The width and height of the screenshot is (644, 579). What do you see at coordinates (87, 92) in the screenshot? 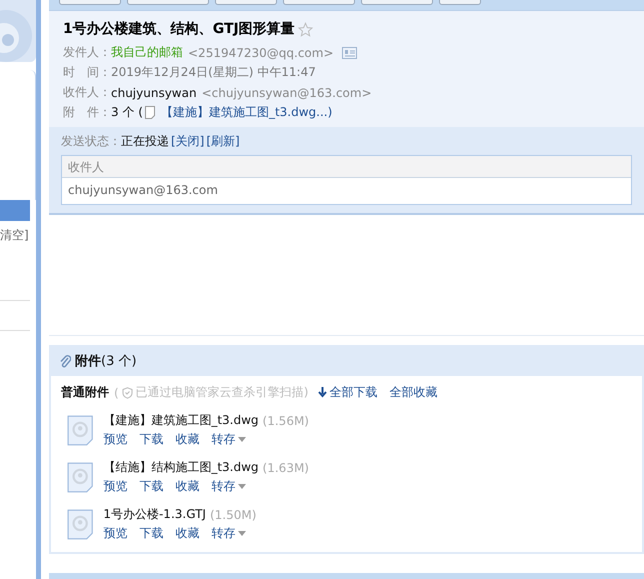
I see `field-label: 收件人：` at bounding box center [87, 92].